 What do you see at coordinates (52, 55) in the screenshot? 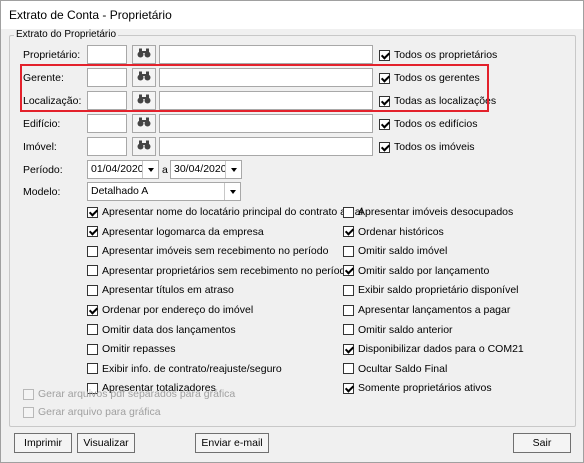
I see `proprietario-label: Proprietário:` at bounding box center [52, 55].